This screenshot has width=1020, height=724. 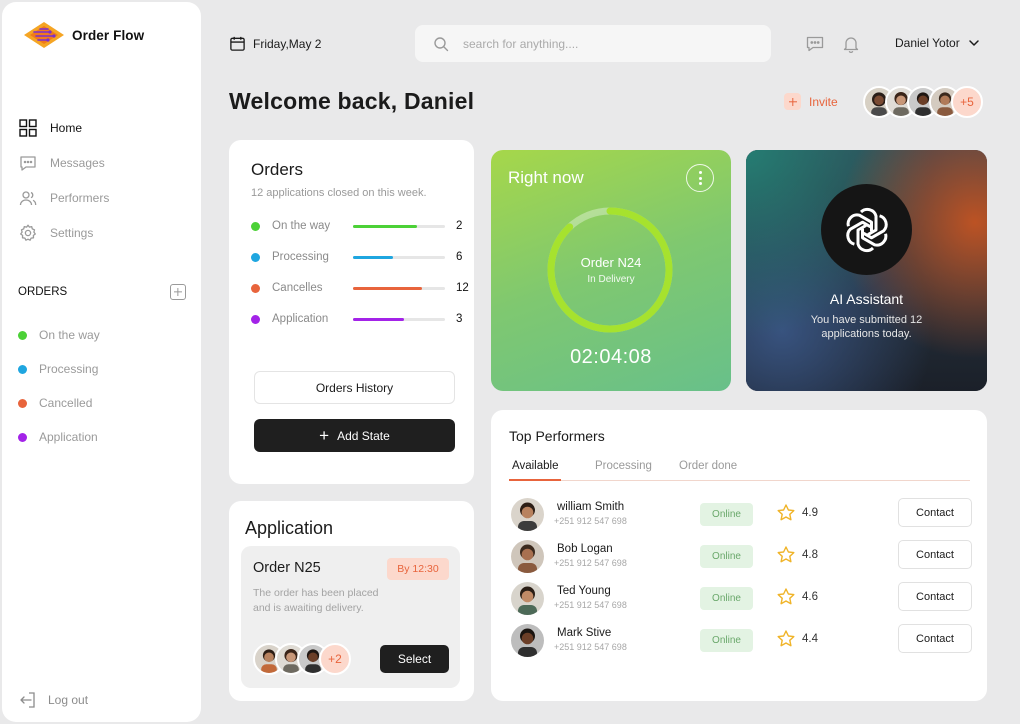 I want to click on sidebar-order-application: Application, so click(x=59, y=437).